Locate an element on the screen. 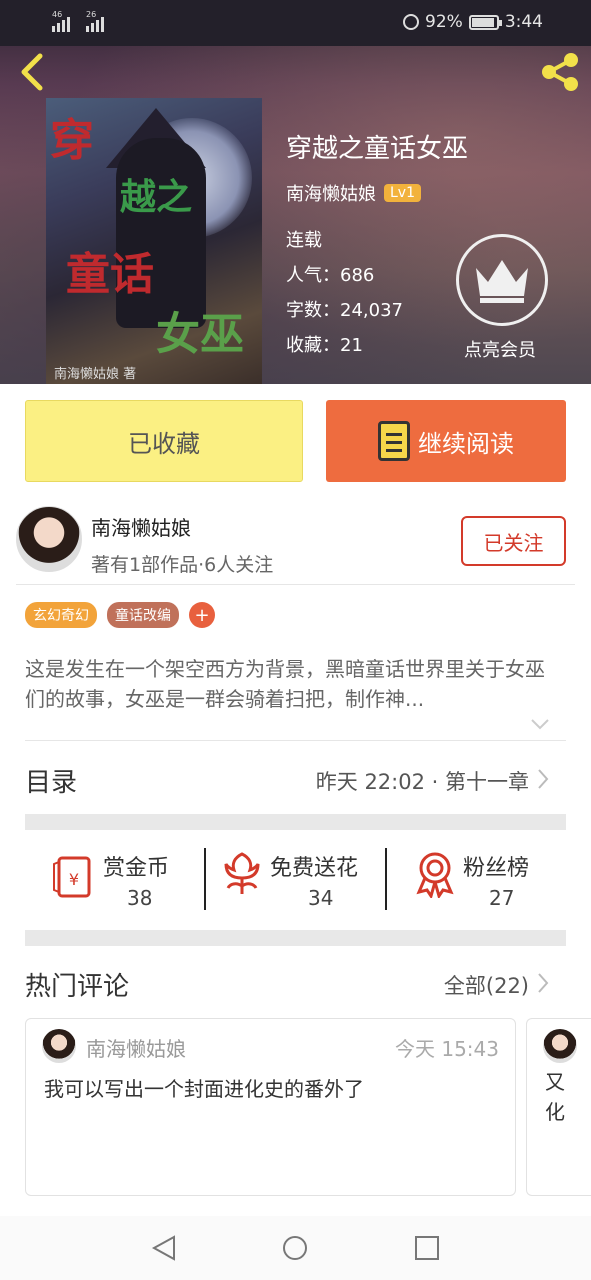 This screenshot has width=591, height=1280. vip-button is located at coordinates (502, 280).